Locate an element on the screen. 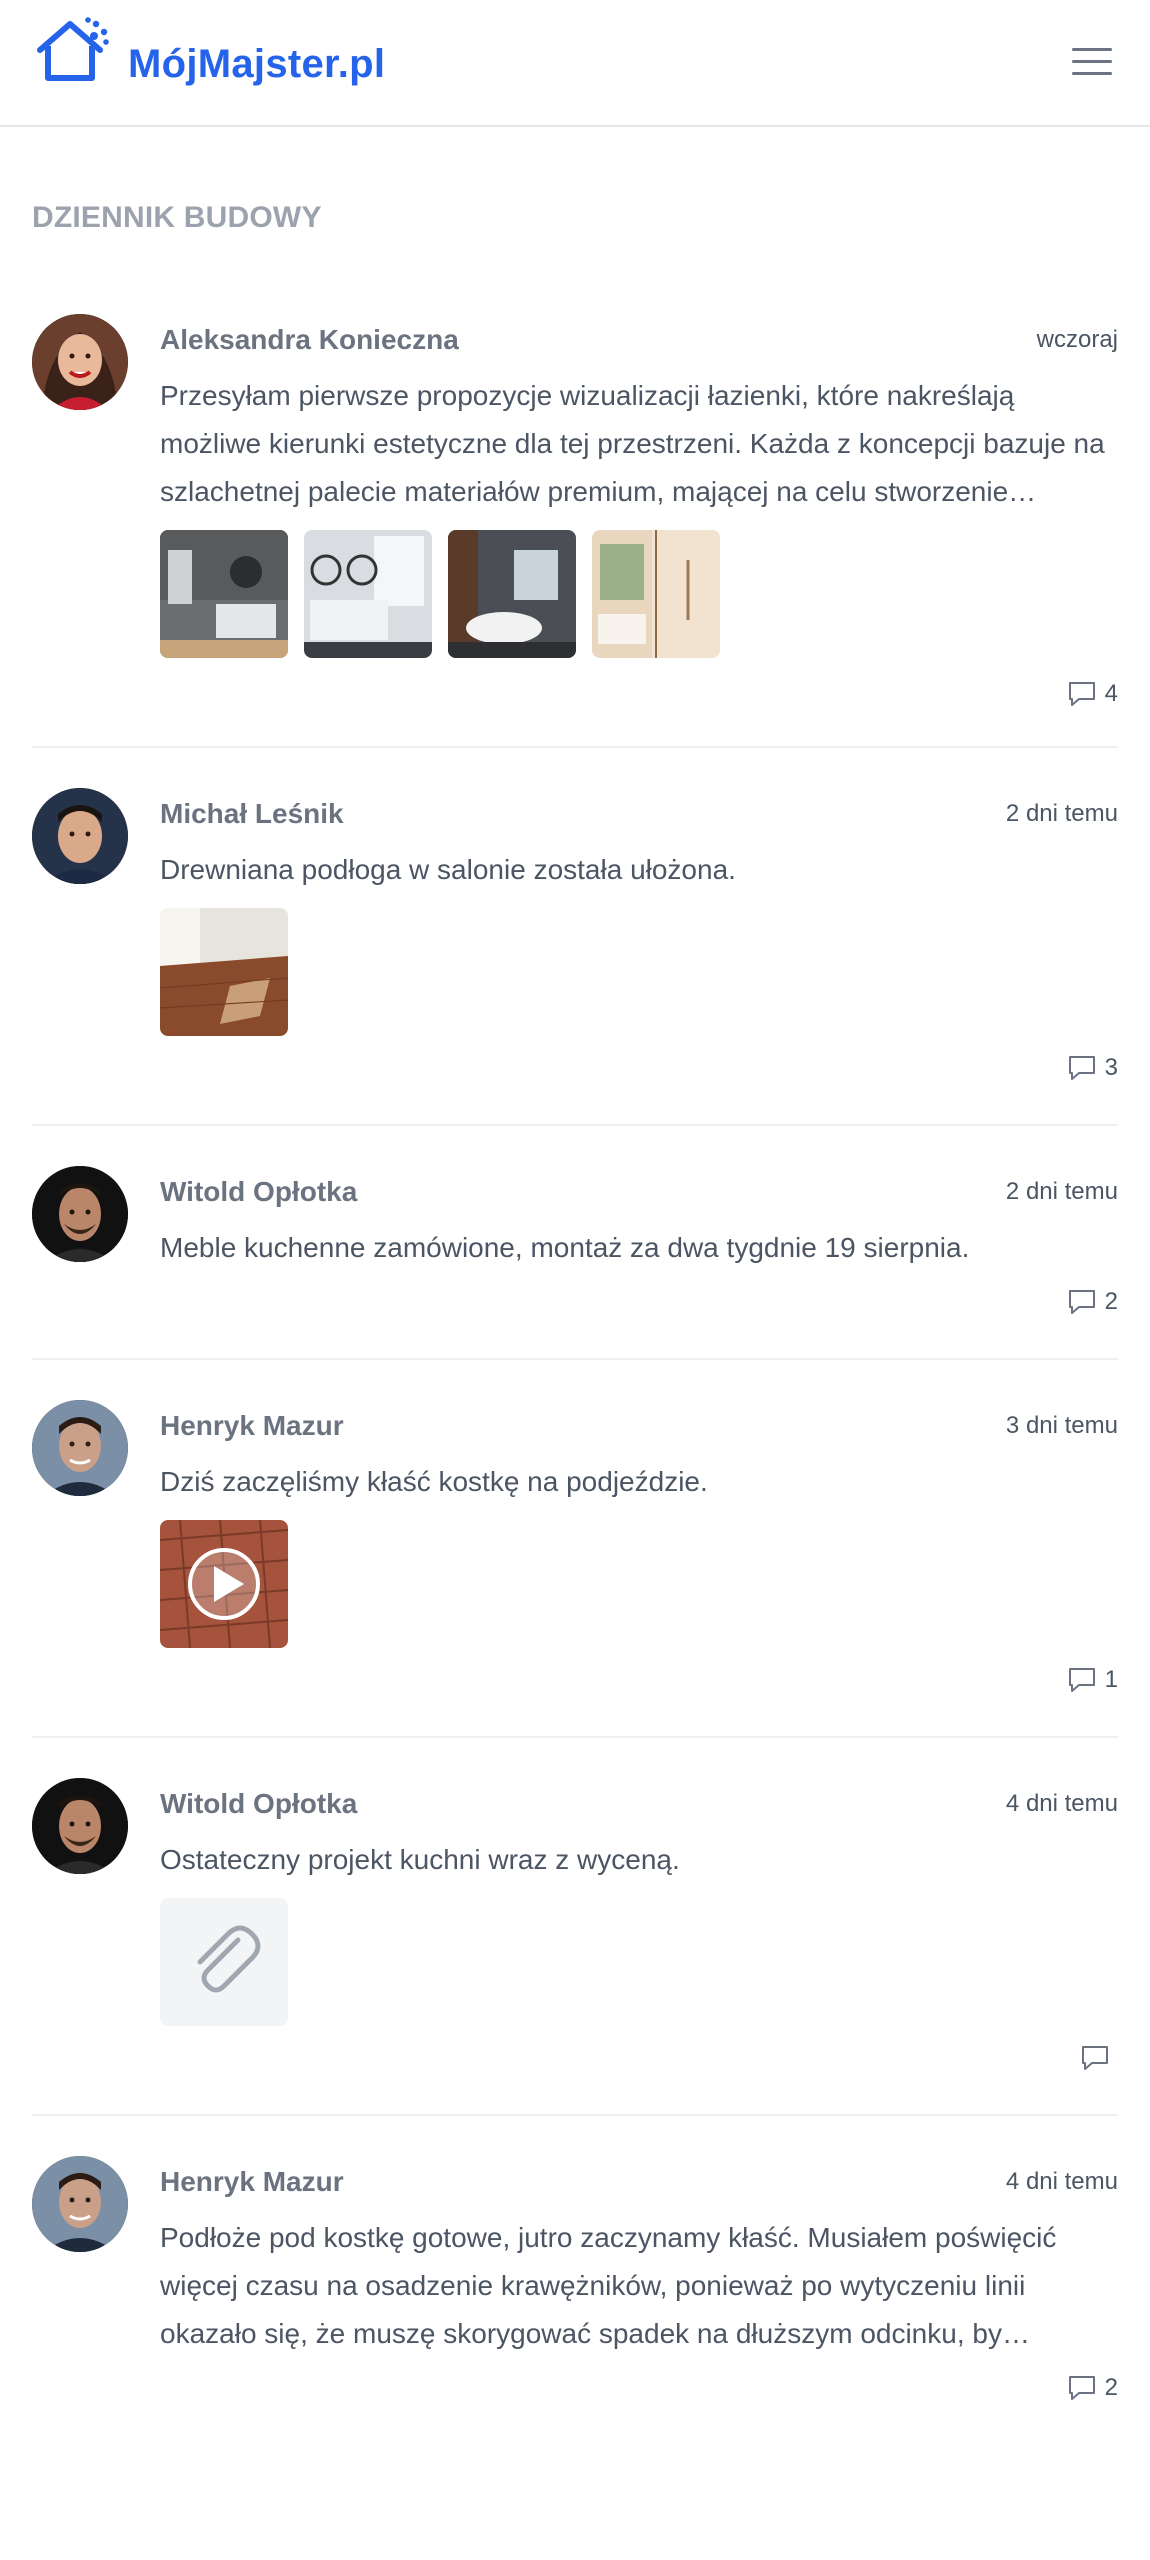 This screenshot has height=2560, width=1150. comments-button: 3 is located at coordinates (1092, 1068).